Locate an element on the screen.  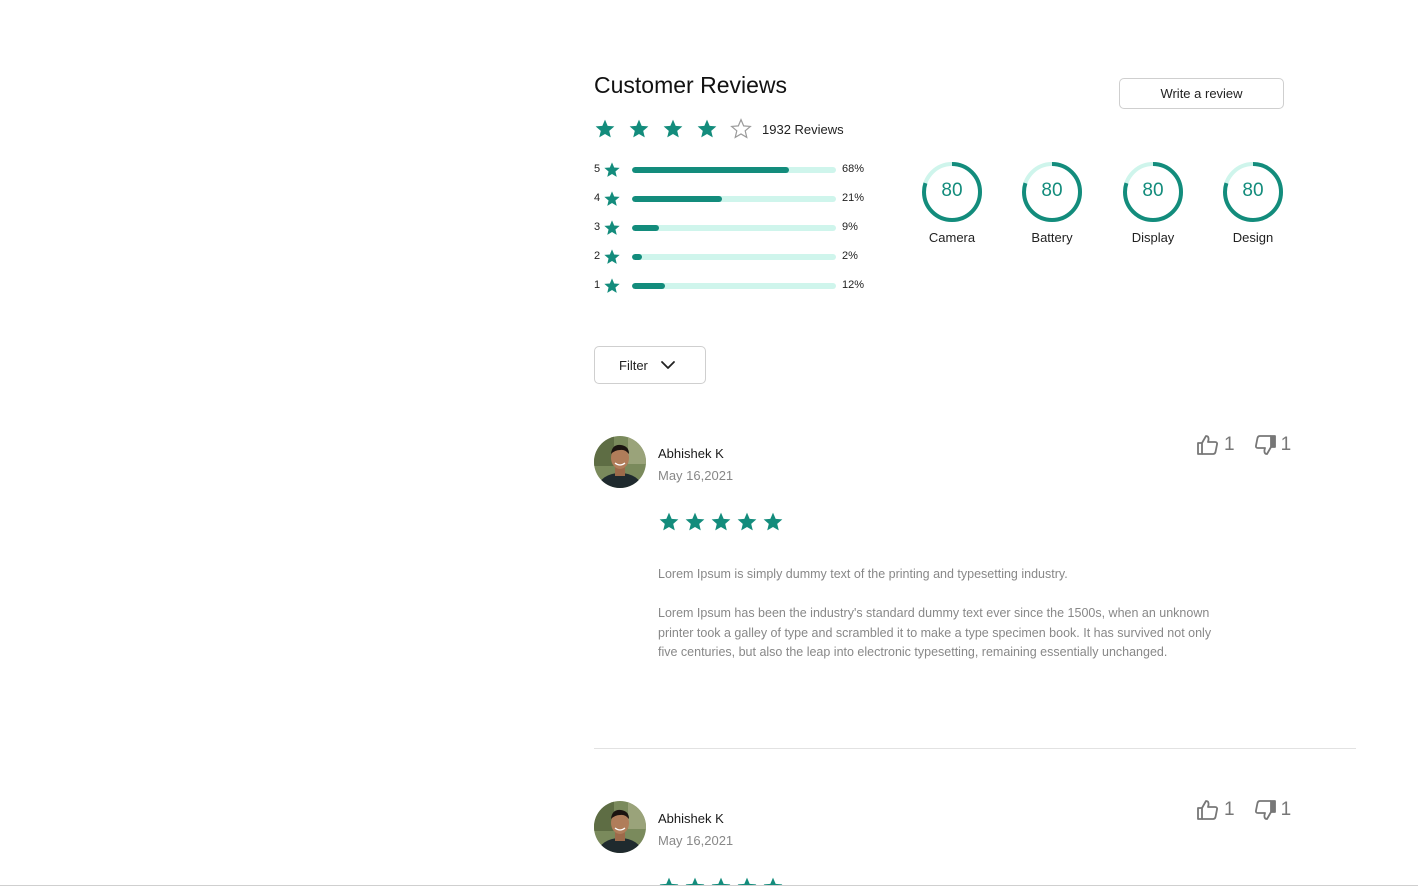
aspect-scores: 80 Camera 80 Battery 80 Display 80 Design is located at coordinates (1105, 210).